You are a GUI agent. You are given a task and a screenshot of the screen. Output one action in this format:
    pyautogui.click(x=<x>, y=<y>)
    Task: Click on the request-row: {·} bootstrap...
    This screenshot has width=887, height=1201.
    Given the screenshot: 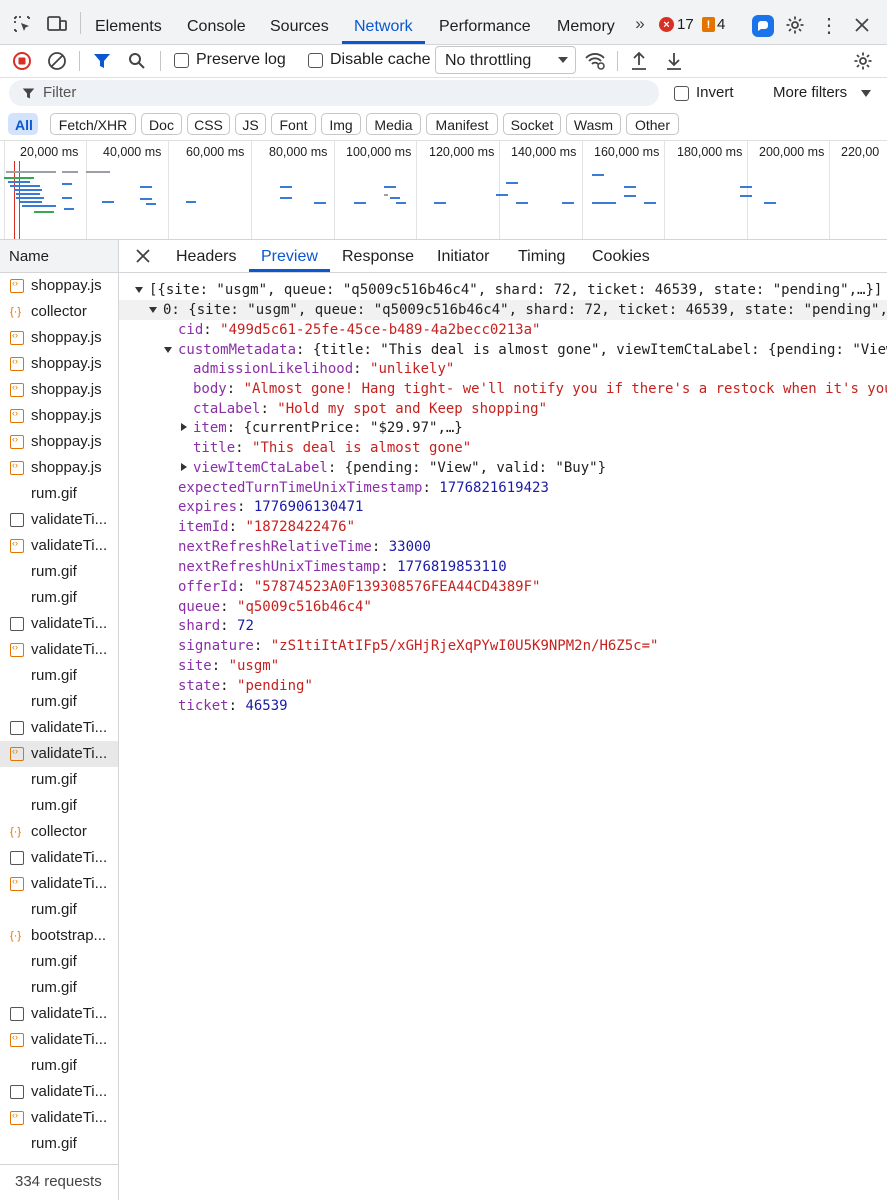 What is the action you would take?
    pyautogui.click(x=59, y=936)
    